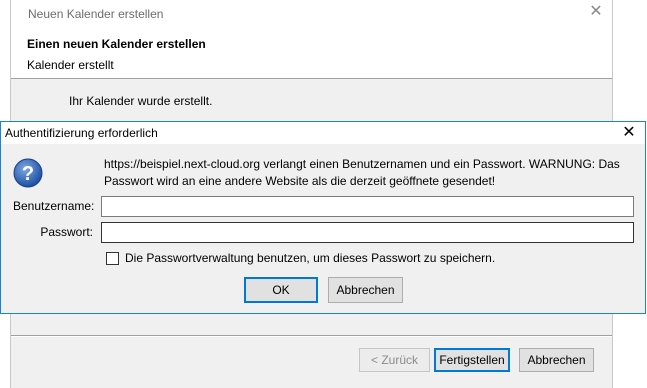 The image size is (647, 388). Describe the element at coordinates (116, 44) in the screenshot. I see `wizard-heading: Einen neuen Kalender erstellen` at that location.